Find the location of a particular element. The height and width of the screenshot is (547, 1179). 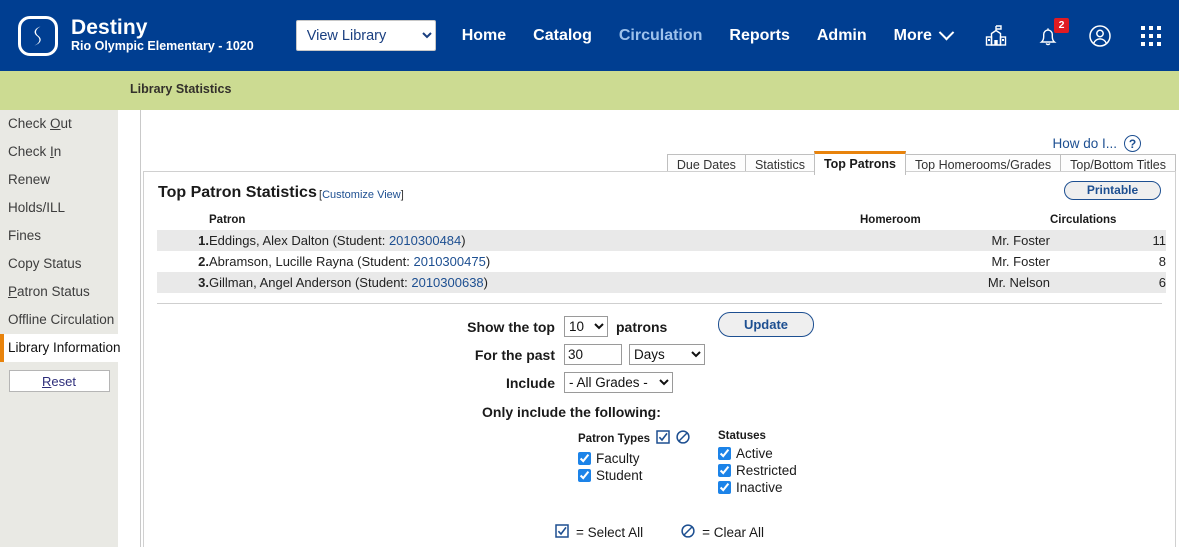

view-library-select: View Library is located at coordinates (365, 35).